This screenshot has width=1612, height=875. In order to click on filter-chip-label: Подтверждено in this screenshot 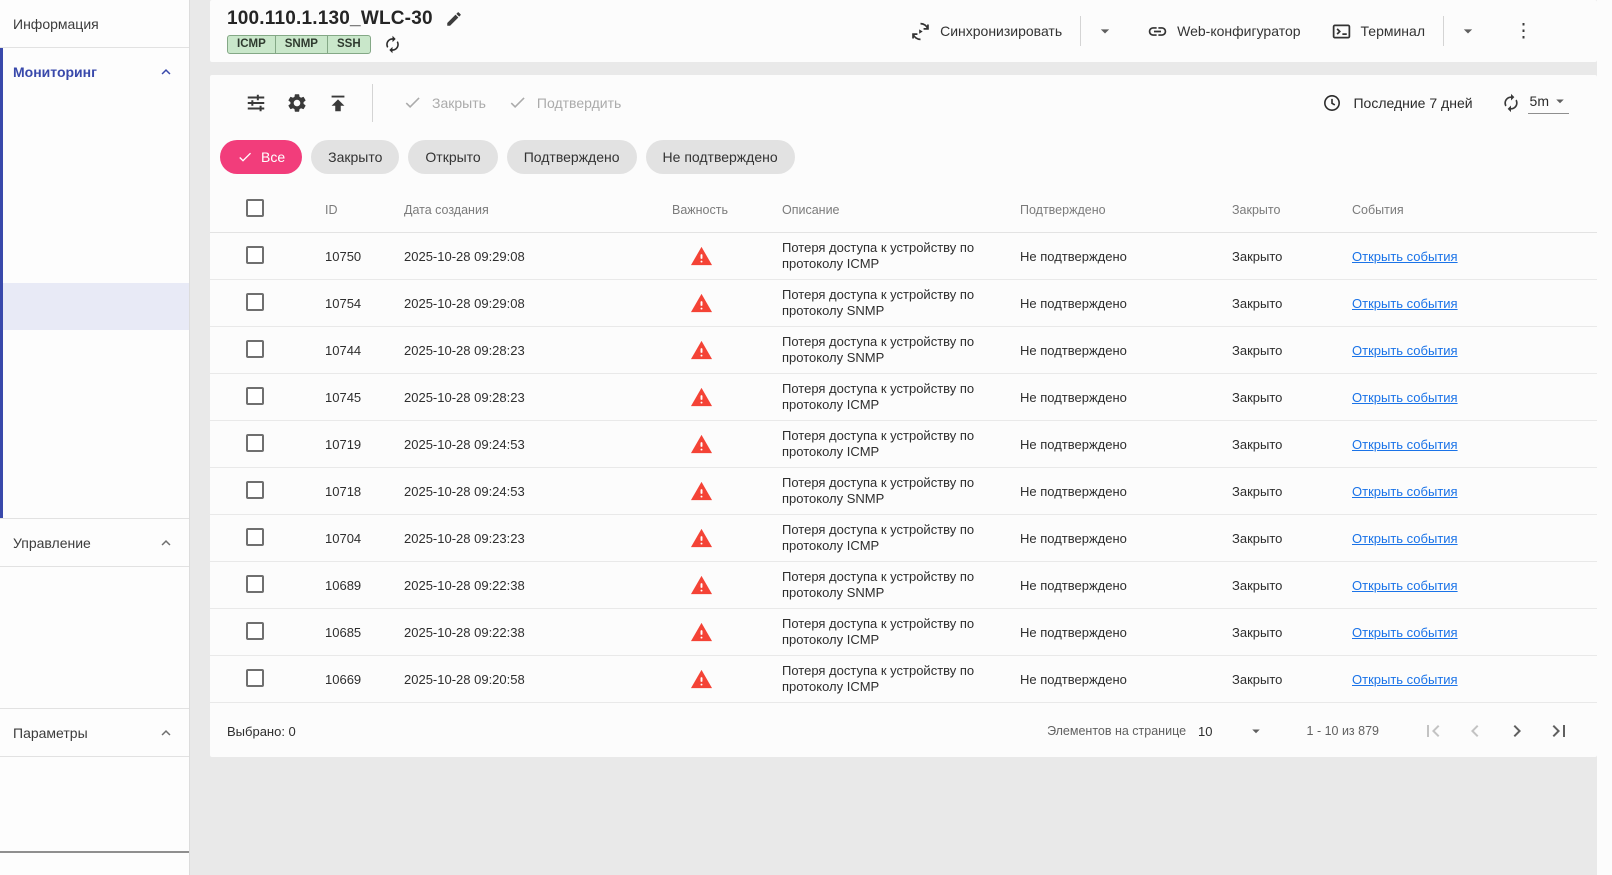, I will do `click(571, 157)`.